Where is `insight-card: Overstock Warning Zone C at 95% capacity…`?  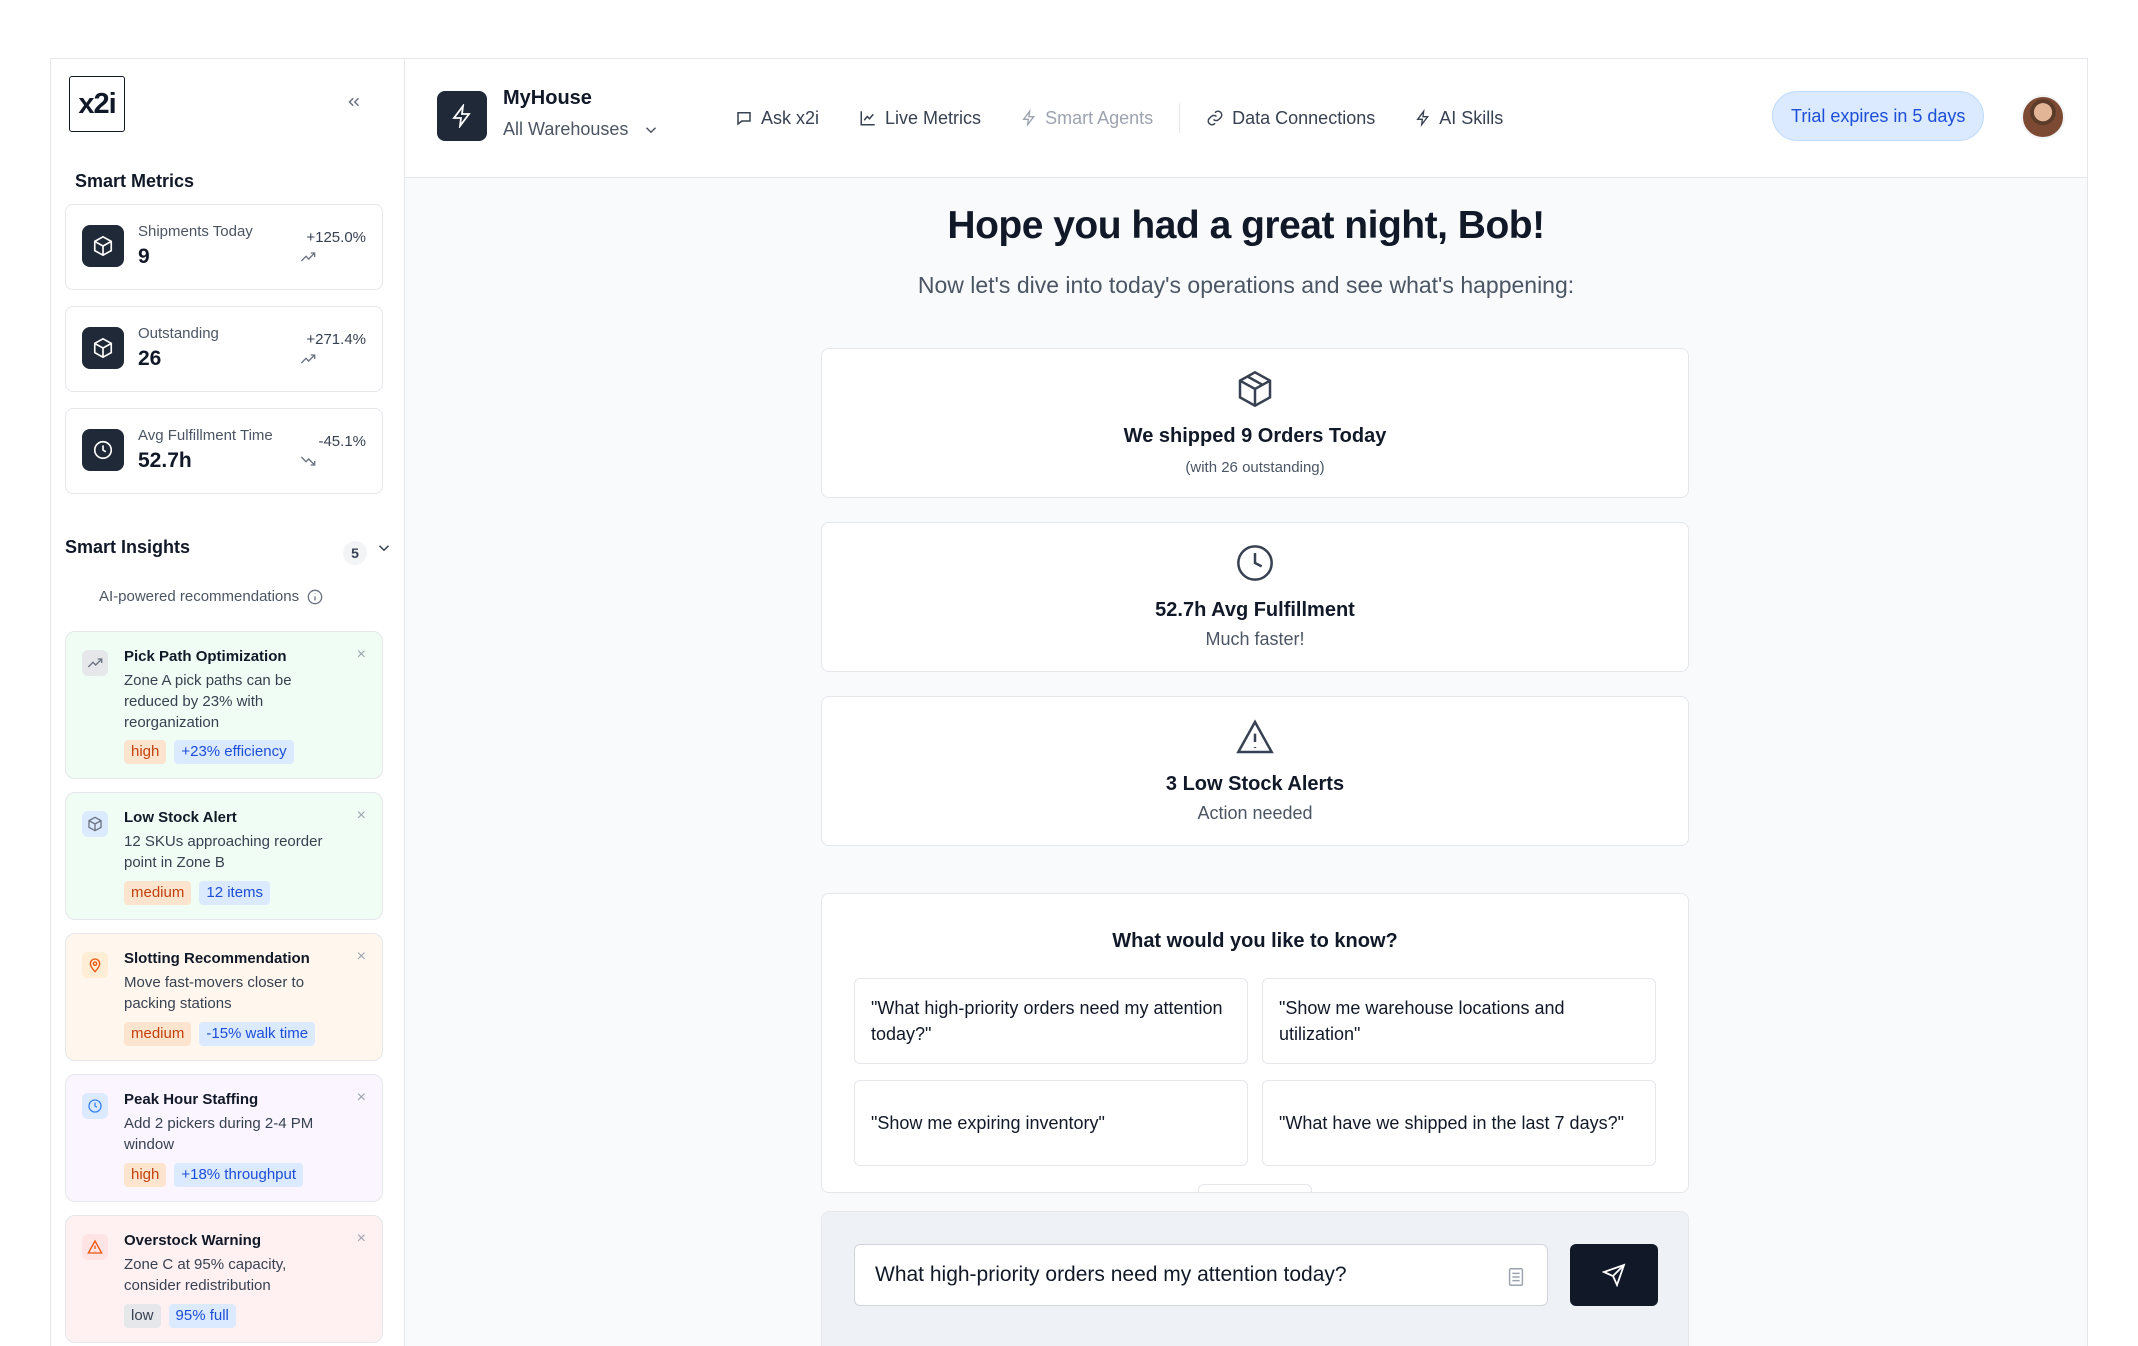
insight-card: Overstock Warning Zone C at 95% capacity… is located at coordinates (224, 1279).